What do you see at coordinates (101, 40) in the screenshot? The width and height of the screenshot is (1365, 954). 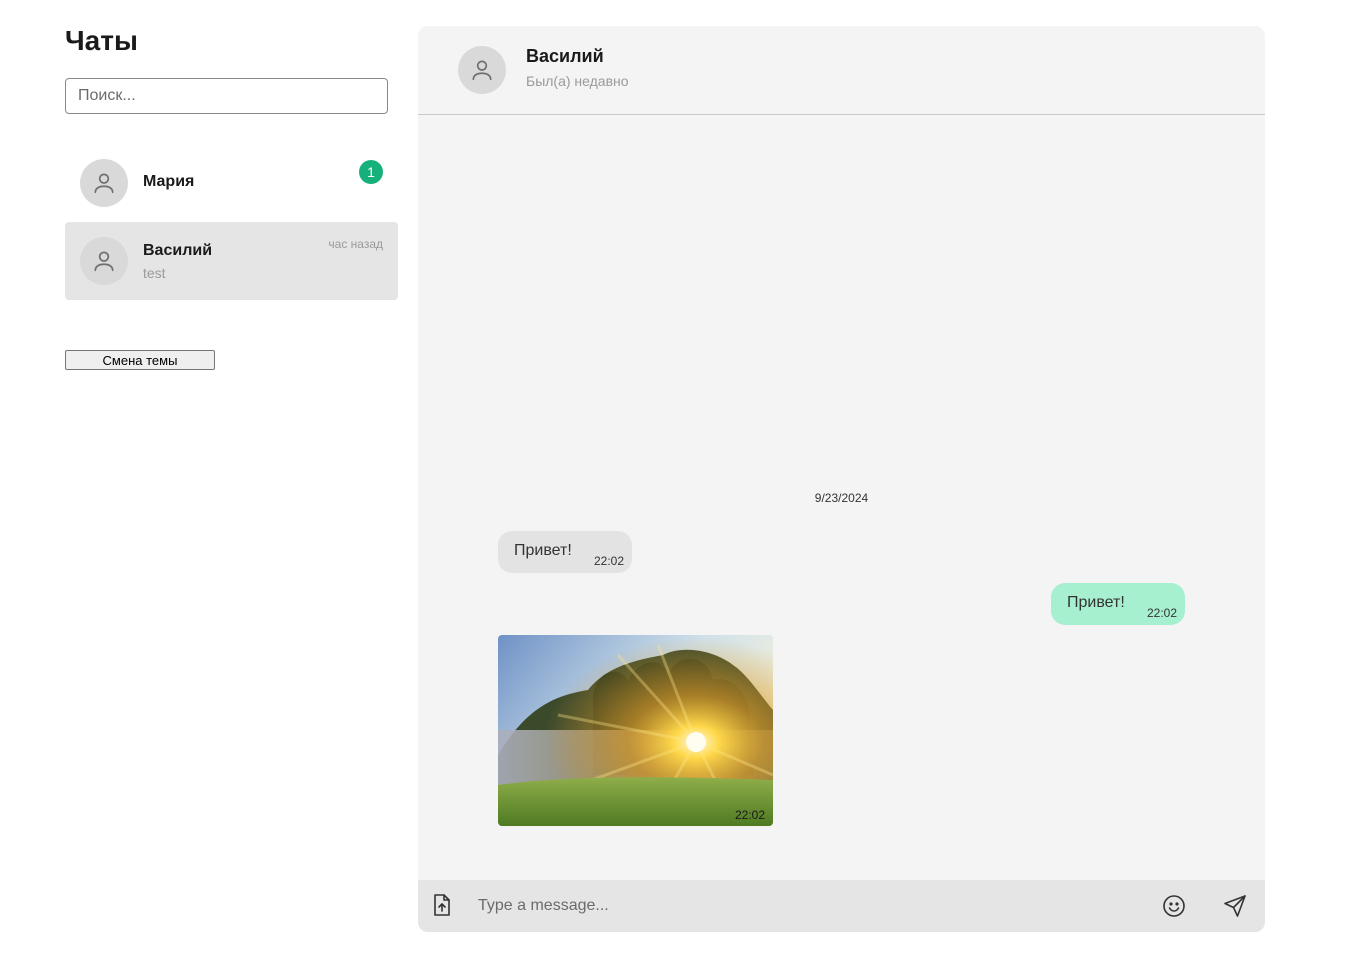 I see `sidebar-title: Чаты` at bounding box center [101, 40].